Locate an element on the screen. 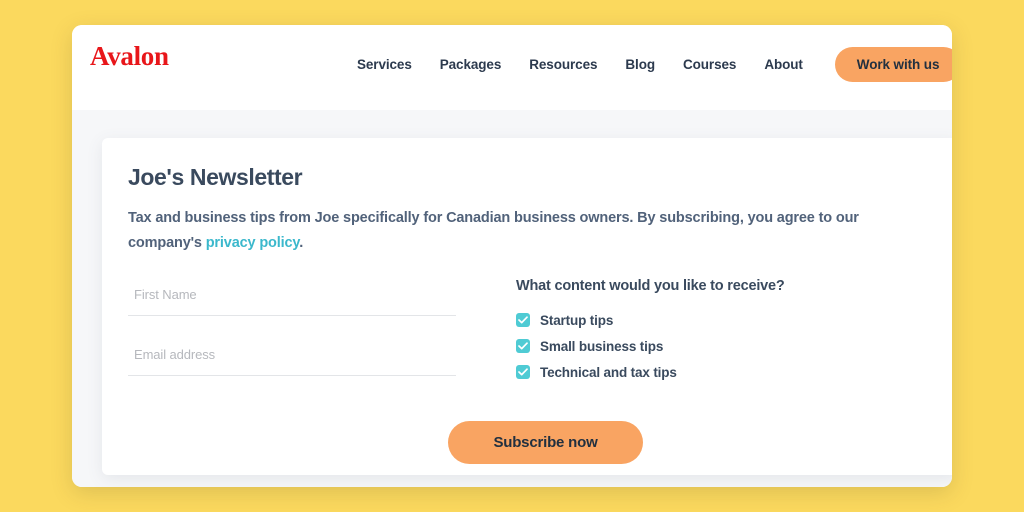 The width and height of the screenshot is (1024, 512). work-with-us-button: Work with us is located at coordinates (893, 64).